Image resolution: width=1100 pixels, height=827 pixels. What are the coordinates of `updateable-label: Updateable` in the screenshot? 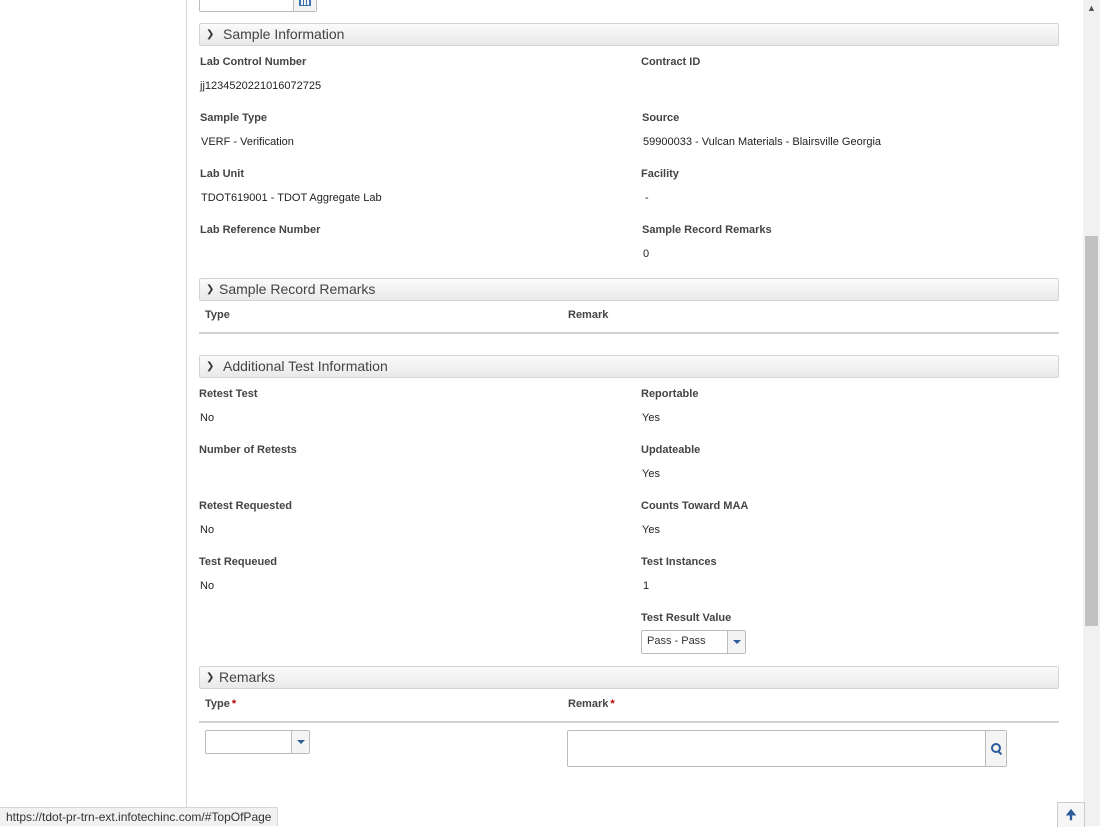 It's located at (671, 450).